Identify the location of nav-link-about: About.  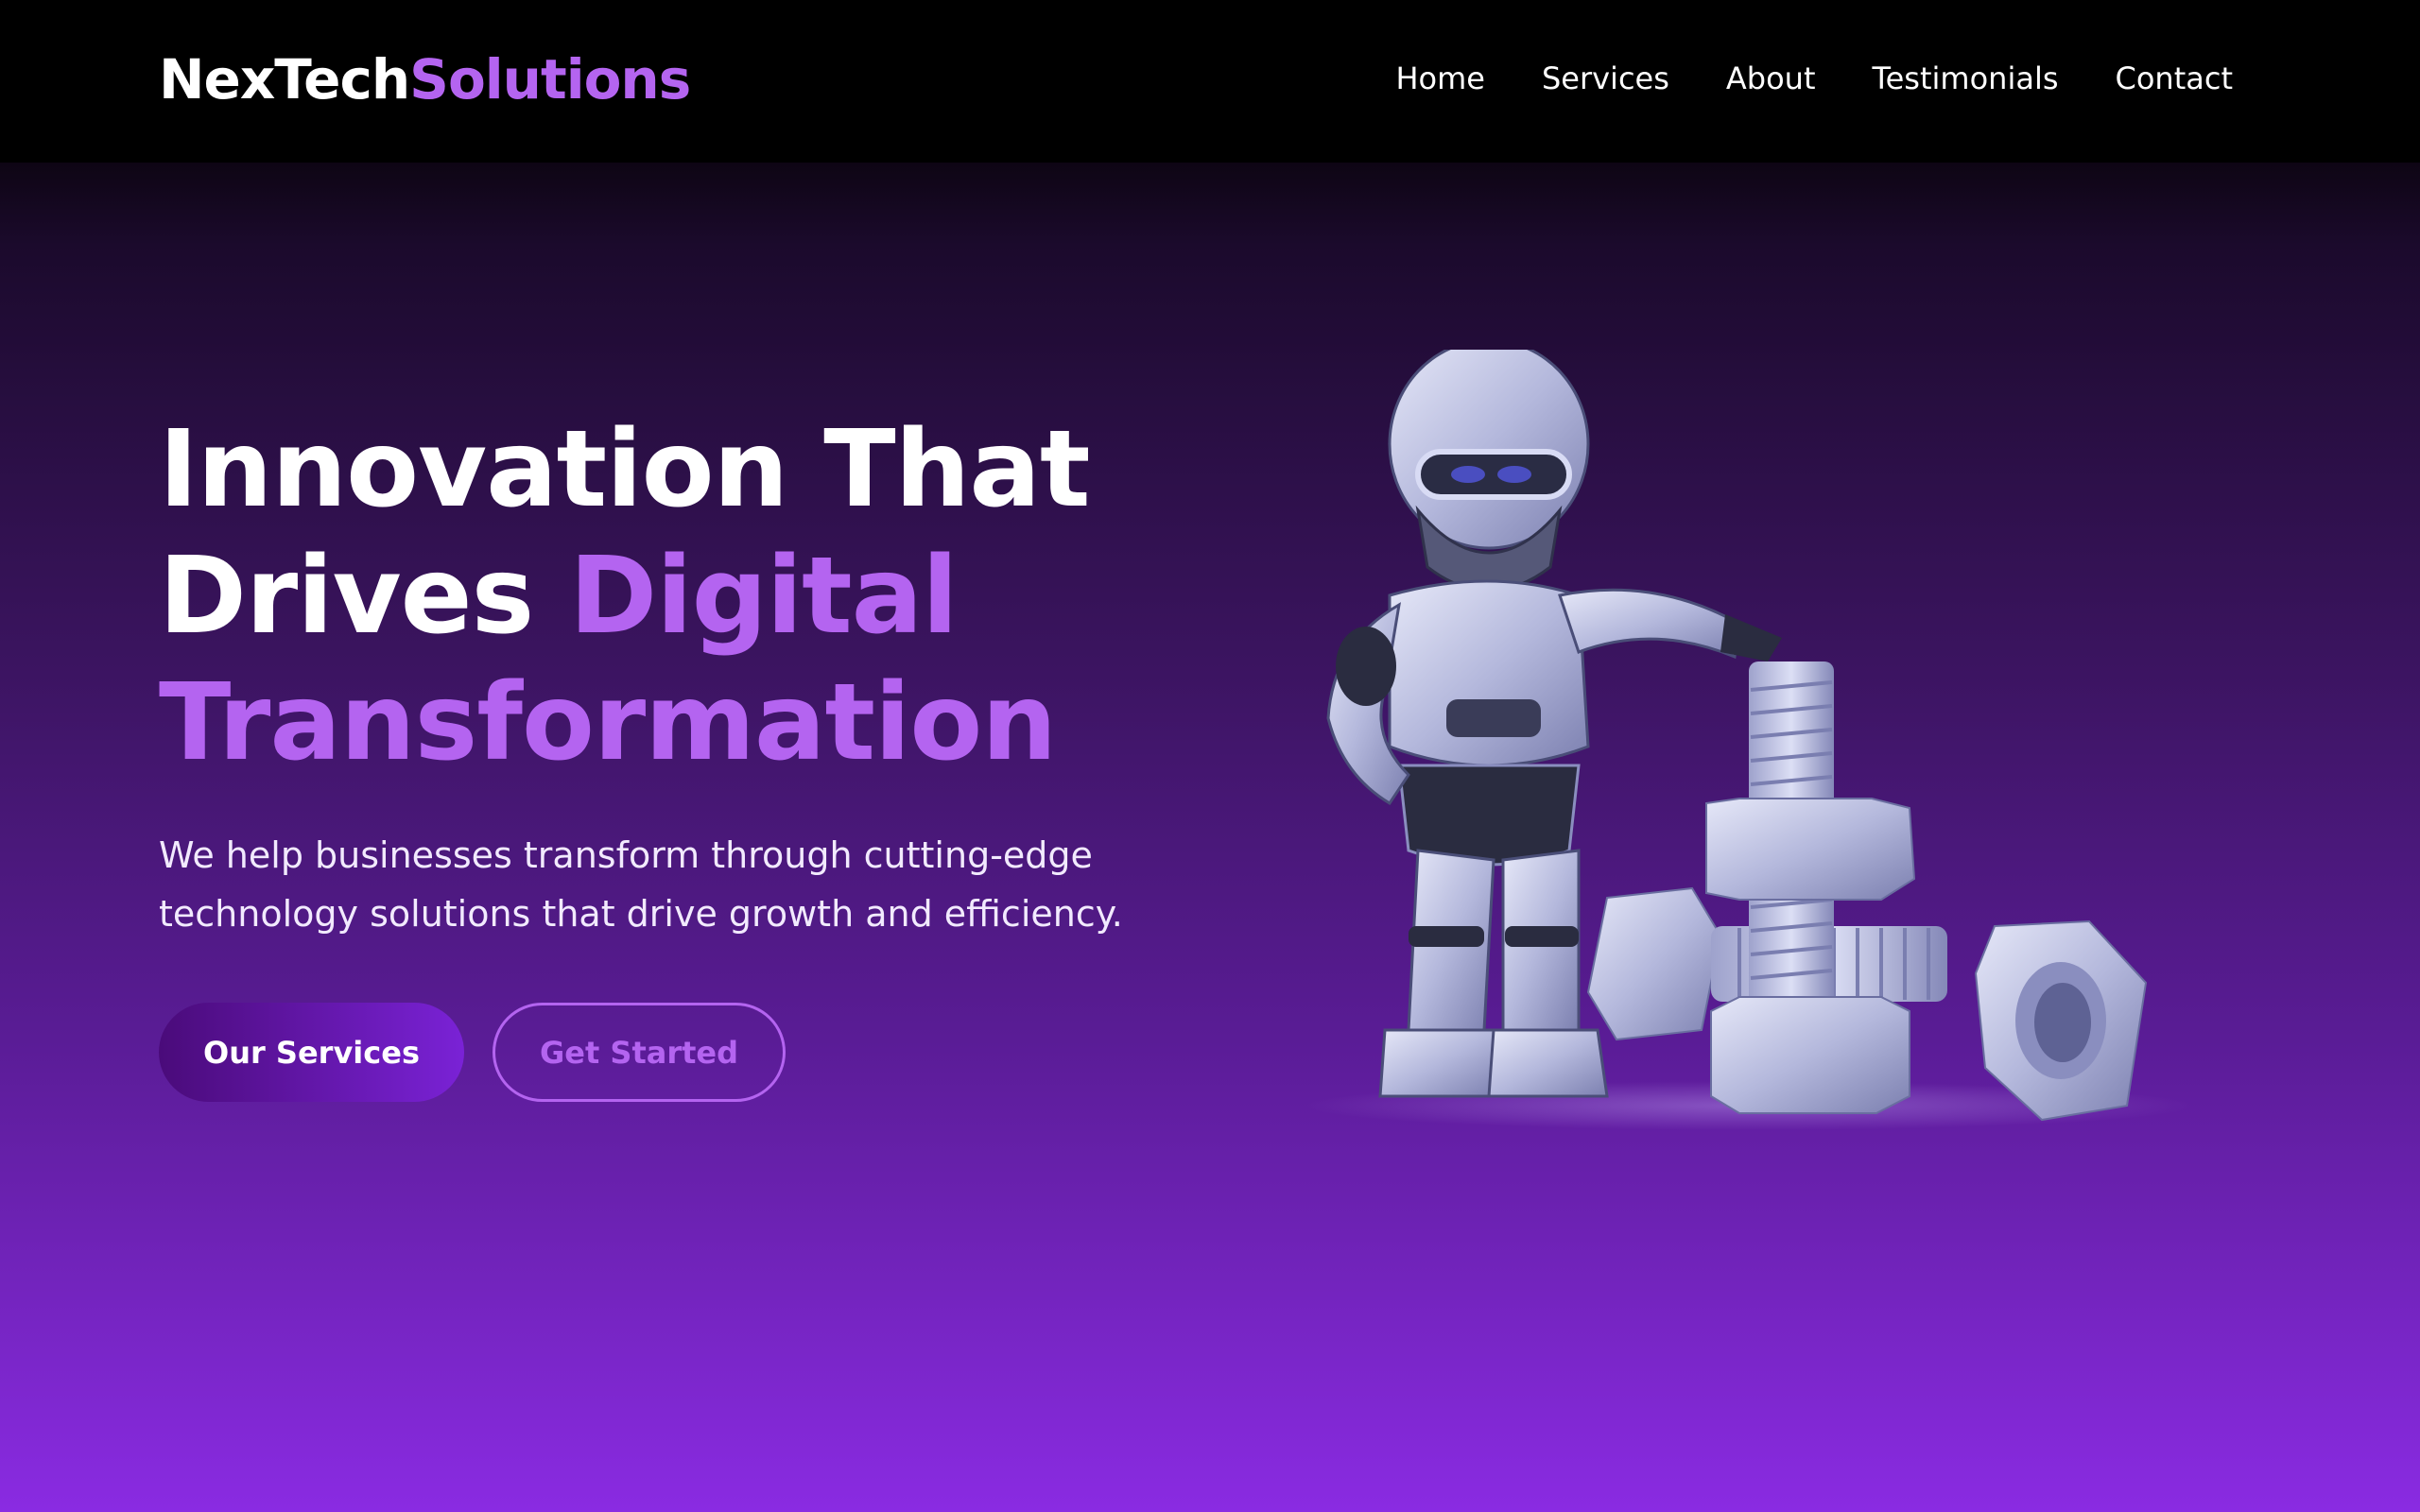
(1771, 78).